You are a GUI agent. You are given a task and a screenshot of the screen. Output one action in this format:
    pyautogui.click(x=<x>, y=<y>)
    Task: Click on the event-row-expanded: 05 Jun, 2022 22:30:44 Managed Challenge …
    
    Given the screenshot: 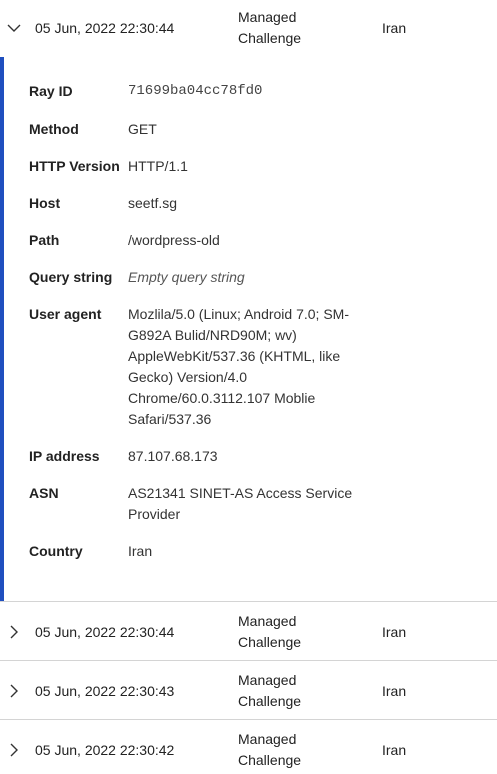 What is the action you would take?
    pyautogui.click(x=248, y=28)
    